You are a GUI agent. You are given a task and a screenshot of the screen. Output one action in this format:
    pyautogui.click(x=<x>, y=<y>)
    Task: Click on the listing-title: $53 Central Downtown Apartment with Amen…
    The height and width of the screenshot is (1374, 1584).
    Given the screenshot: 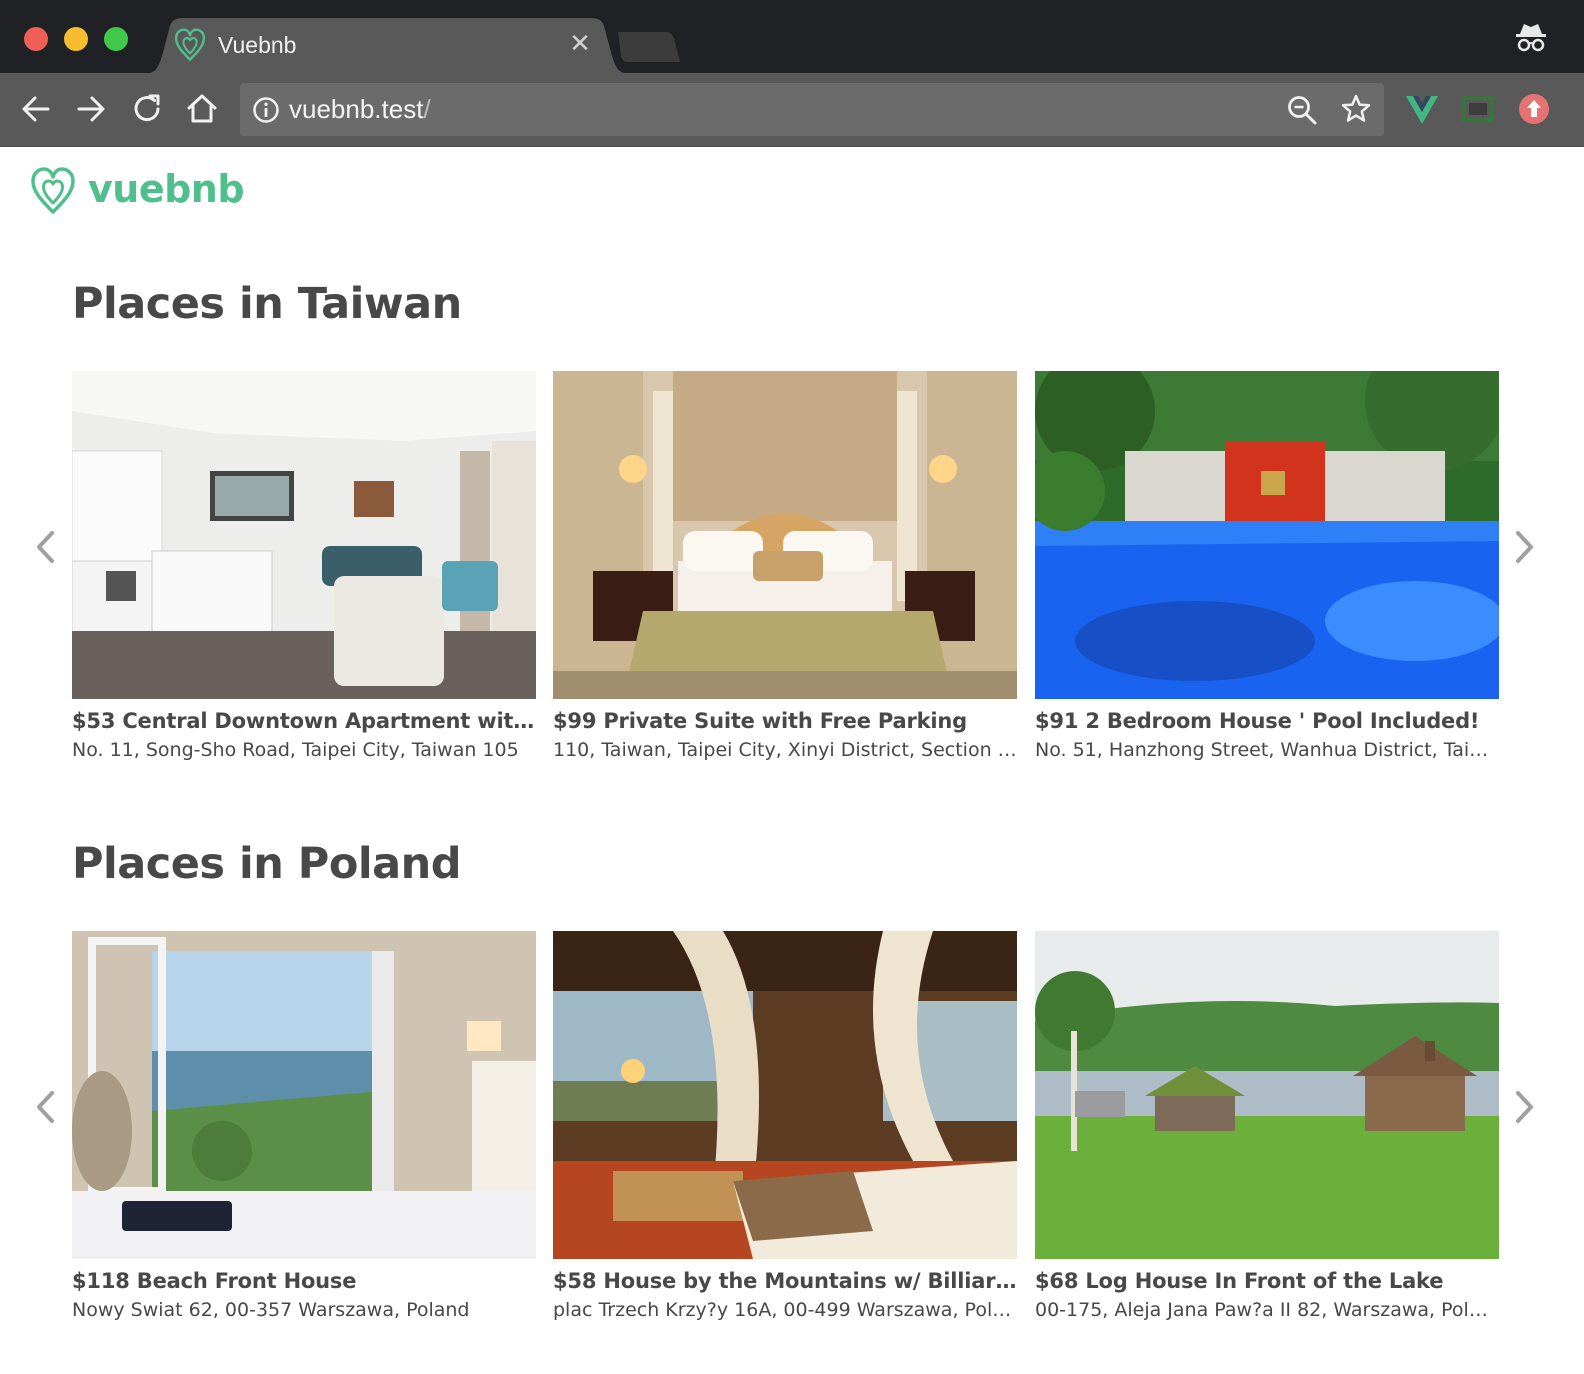 What is the action you would take?
    pyautogui.click(x=304, y=721)
    